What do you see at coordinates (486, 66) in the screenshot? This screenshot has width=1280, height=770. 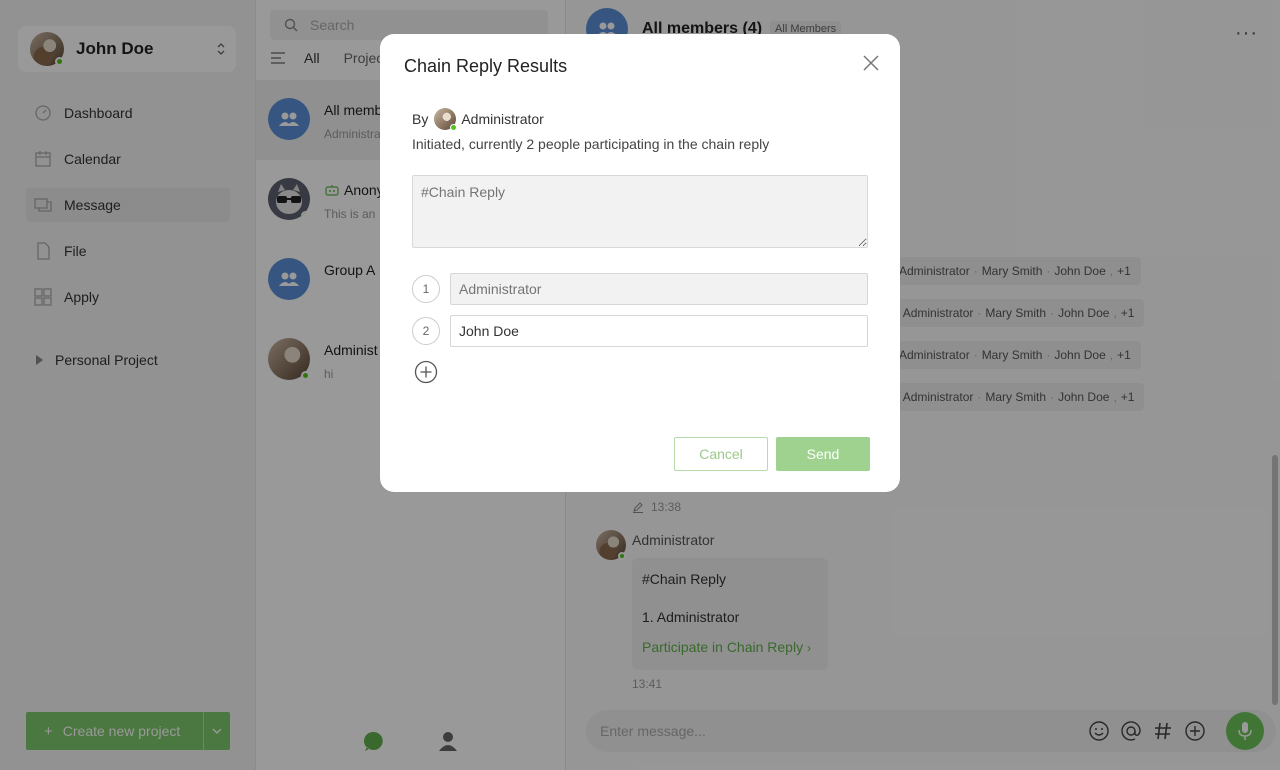 I see `modal-title: Chain Reply Results` at bounding box center [486, 66].